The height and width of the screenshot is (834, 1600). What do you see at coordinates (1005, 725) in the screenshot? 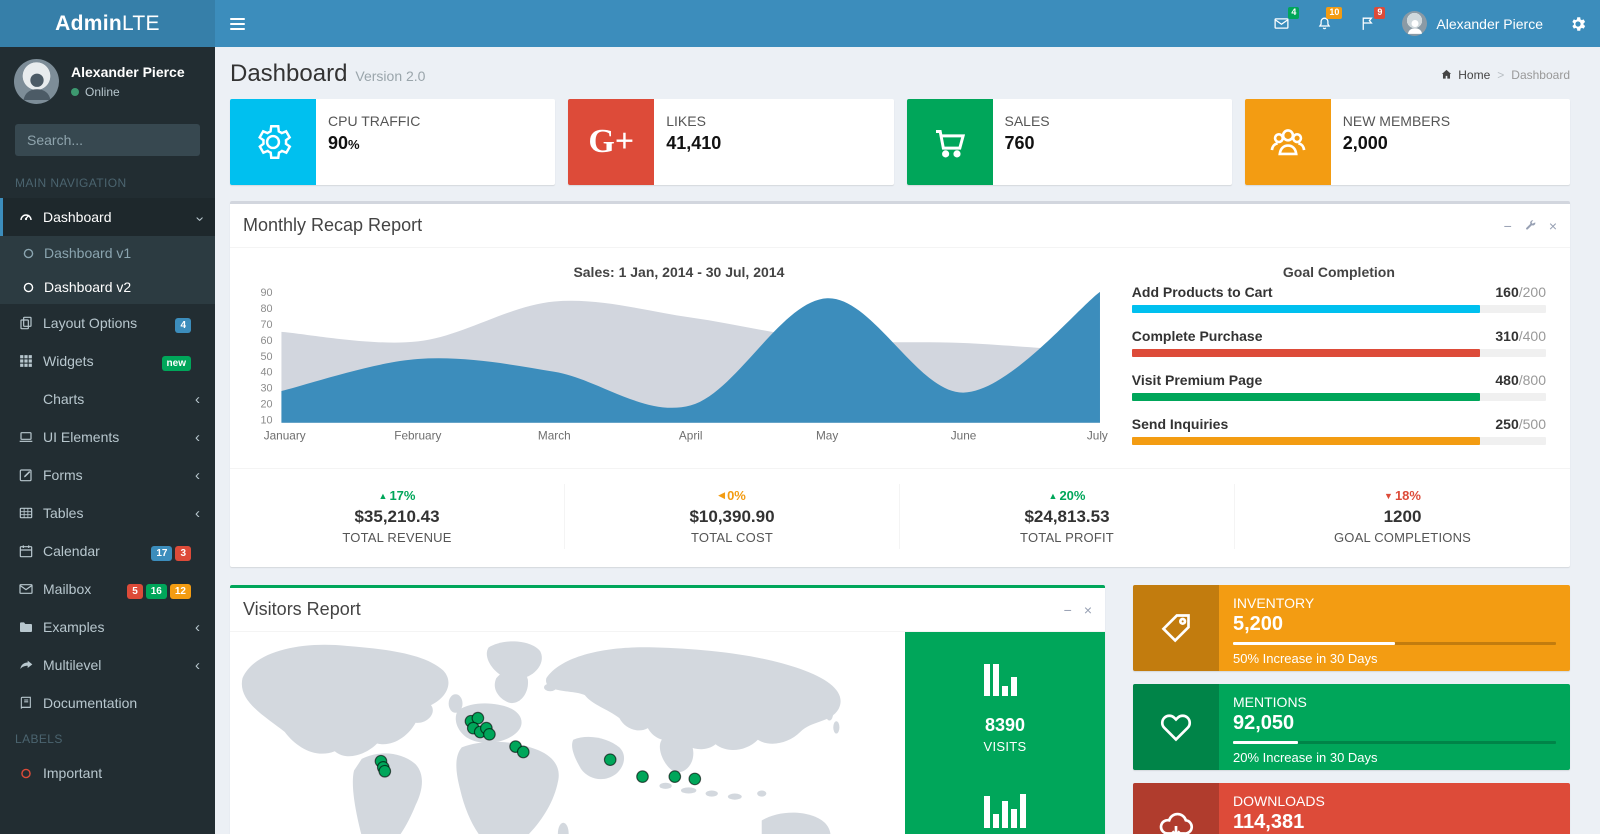
I see `visitors-stat-value: 8390` at bounding box center [1005, 725].